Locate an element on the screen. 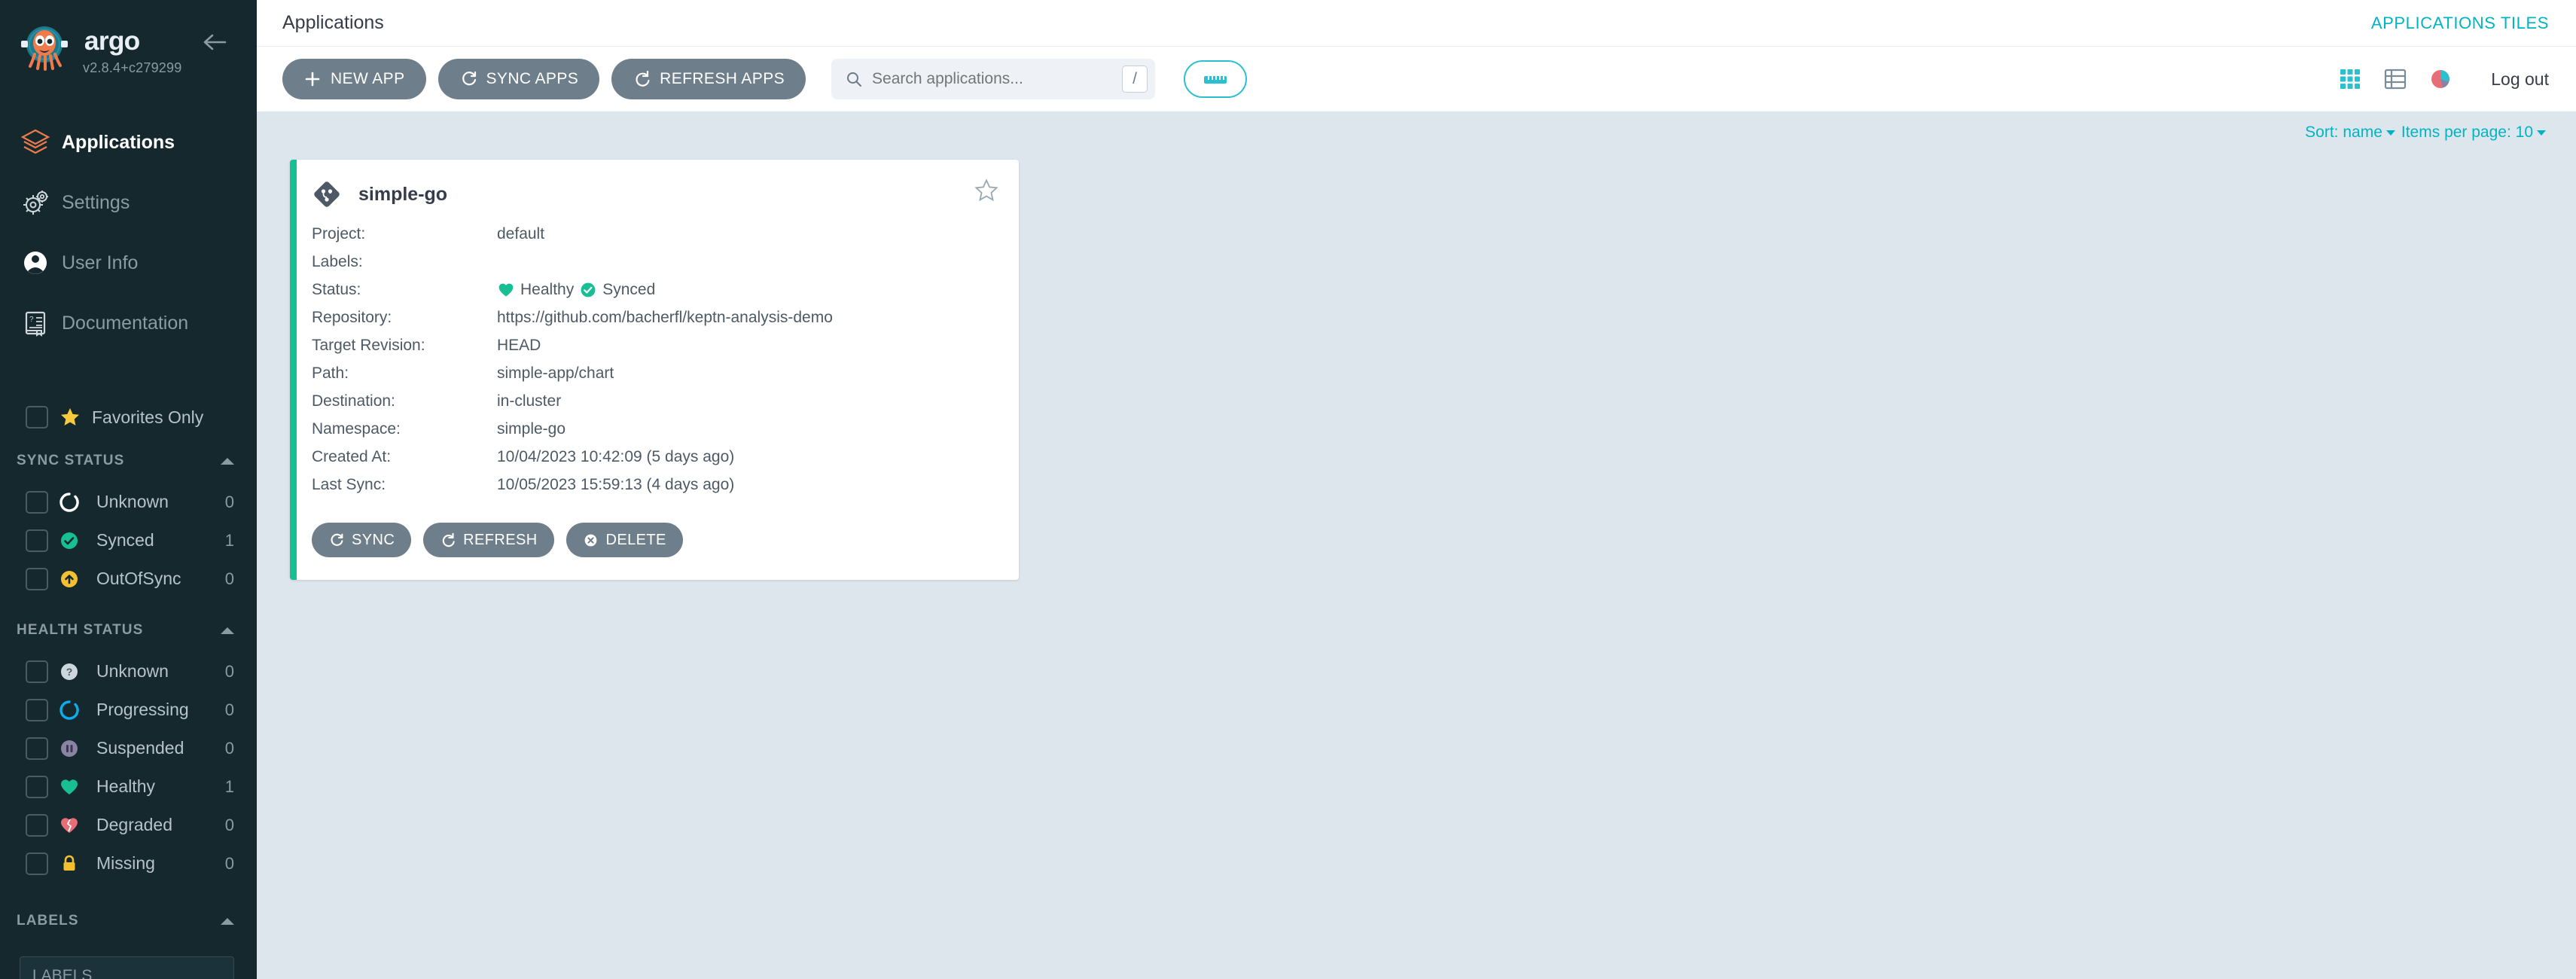  favorites-only-filter: Favorites Only is located at coordinates (128, 417).